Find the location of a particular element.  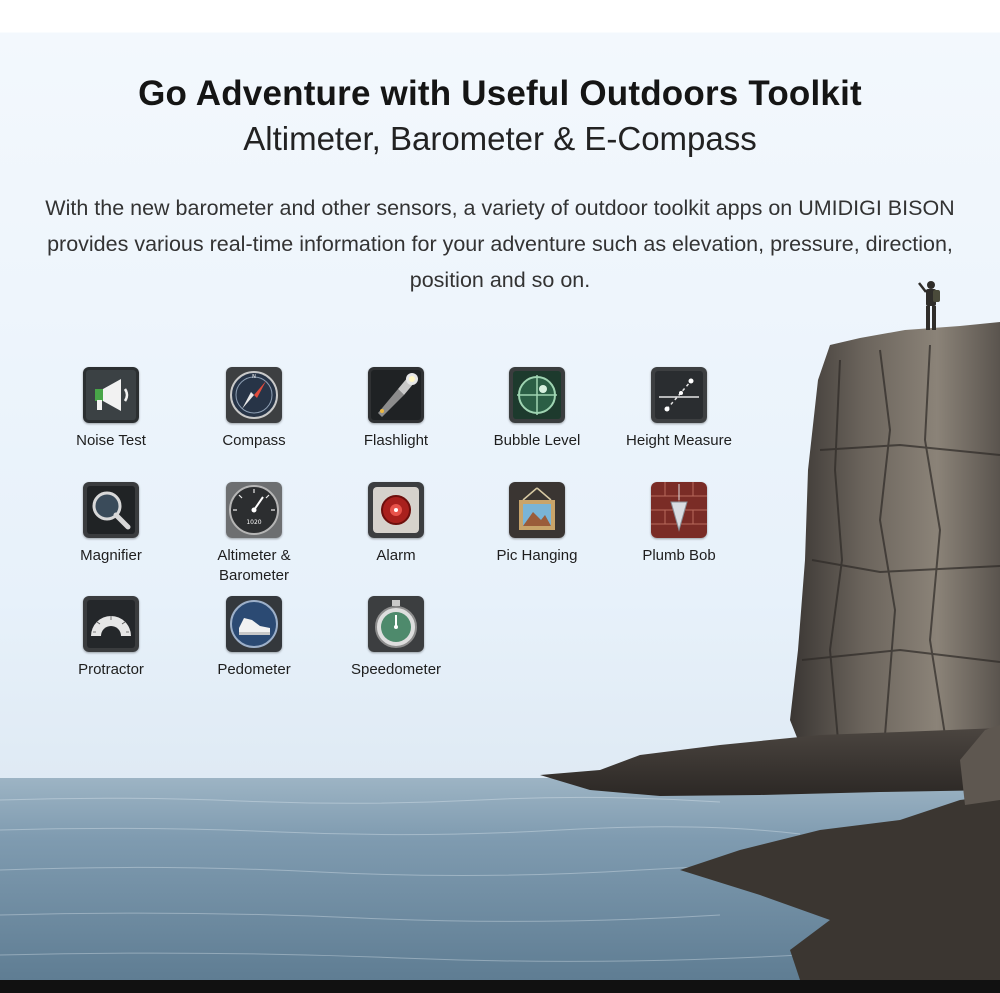

magnifier-icon is located at coordinates (111, 510).